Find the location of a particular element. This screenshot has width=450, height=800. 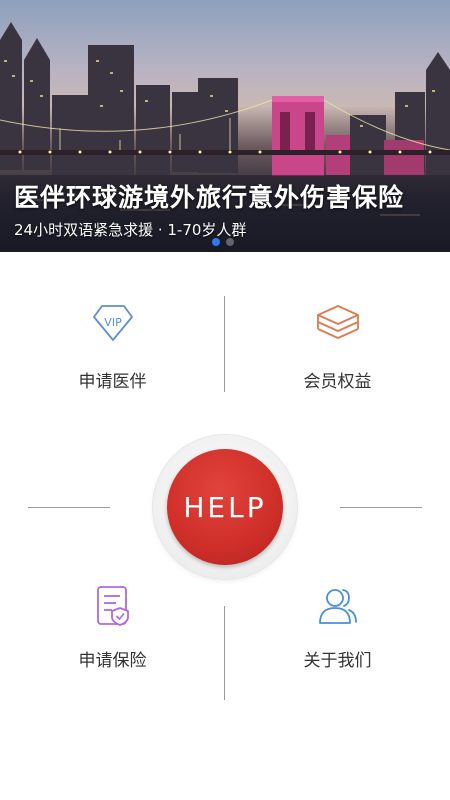

about-us-button: 关于我们 is located at coordinates (337, 643).